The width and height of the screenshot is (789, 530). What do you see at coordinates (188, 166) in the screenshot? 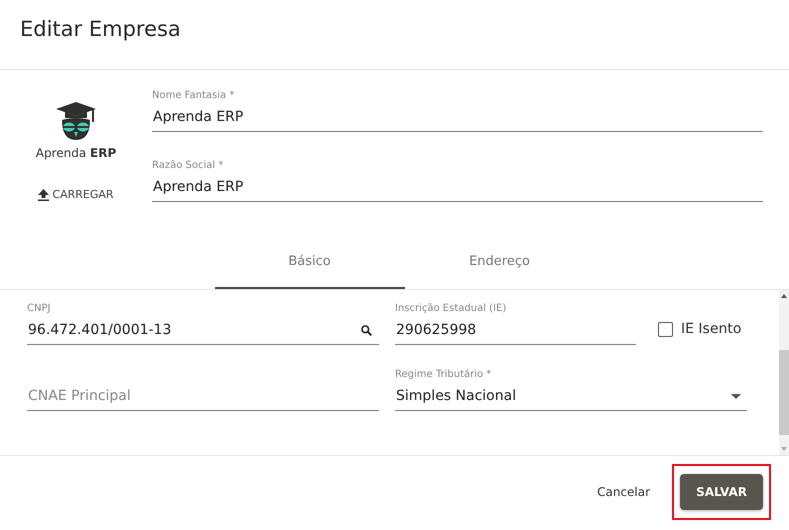
I see `field-label: Razão Social *` at bounding box center [188, 166].